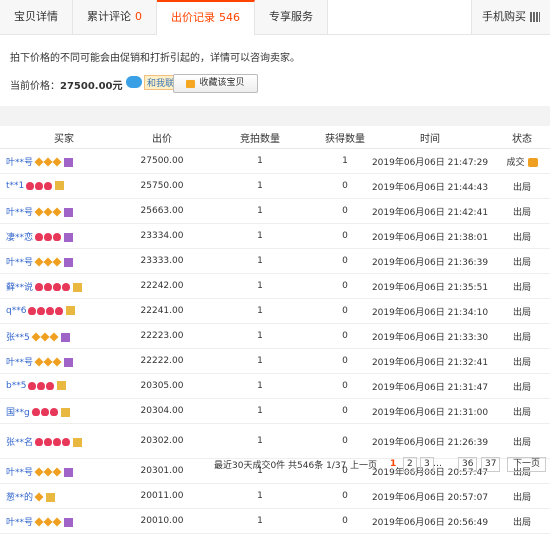  I want to click on tab-details: 宝贝详情, so click(36, 17).